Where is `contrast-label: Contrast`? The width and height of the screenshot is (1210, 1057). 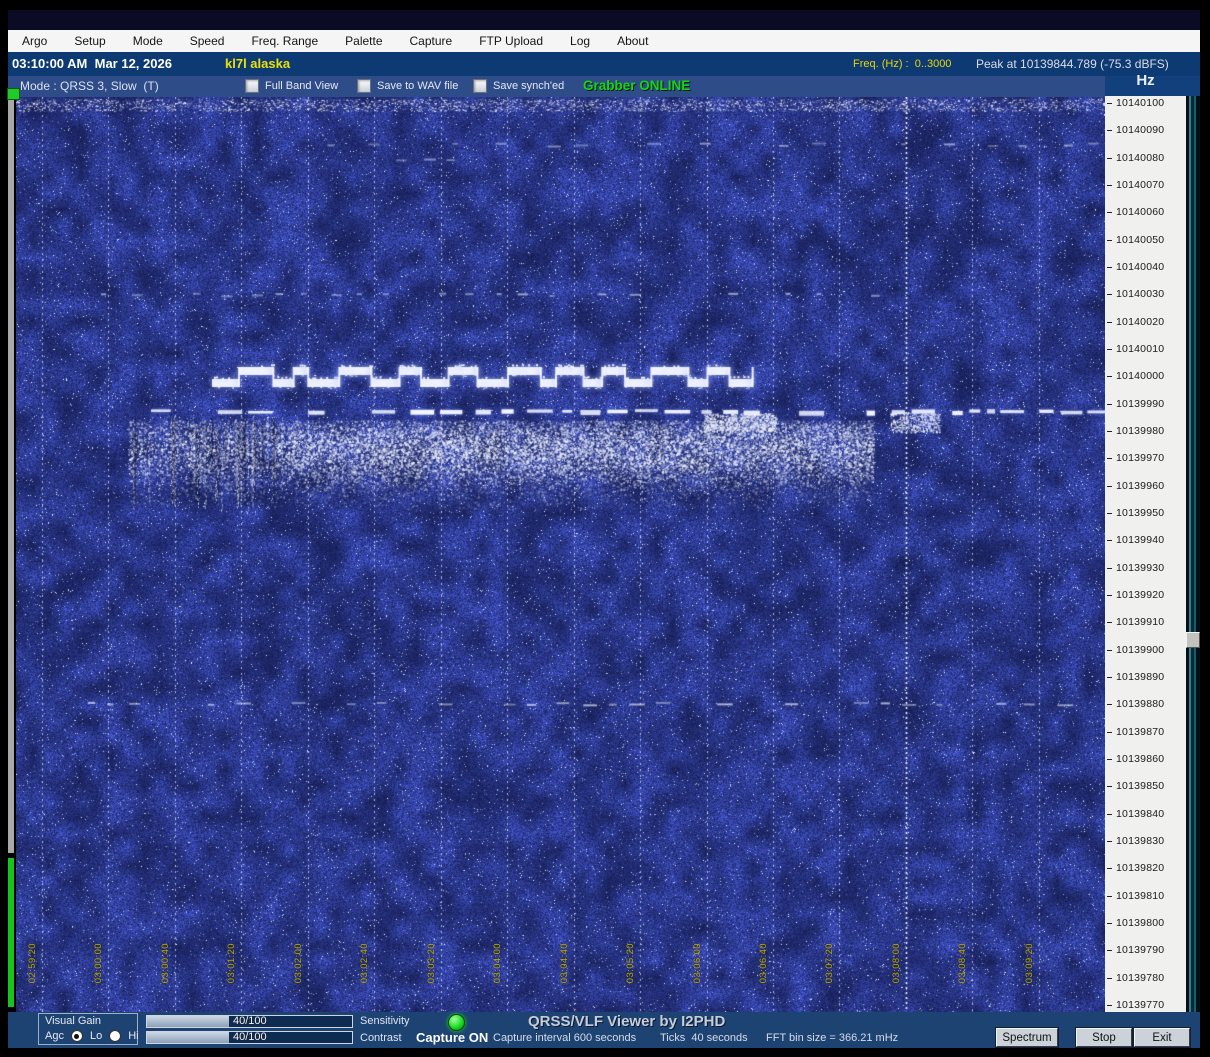 contrast-label: Contrast is located at coordinates (381, 1038).